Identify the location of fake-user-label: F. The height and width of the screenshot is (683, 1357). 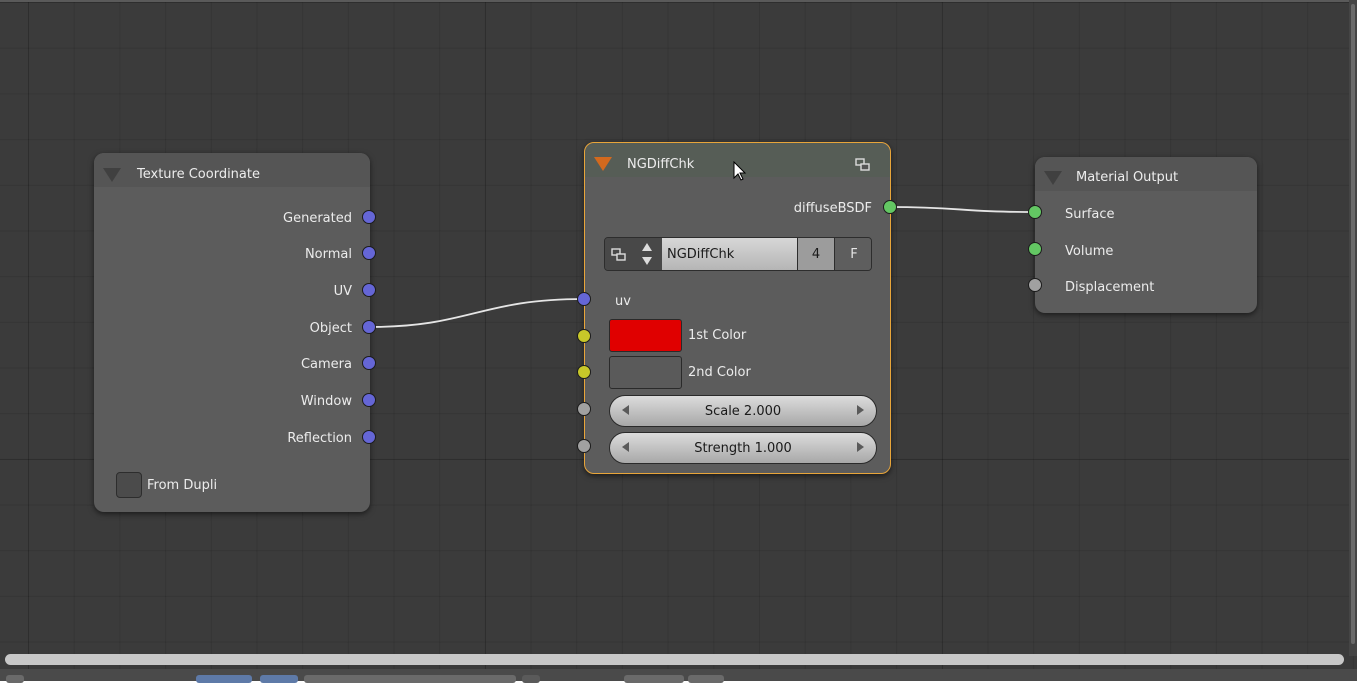
(854, 254).